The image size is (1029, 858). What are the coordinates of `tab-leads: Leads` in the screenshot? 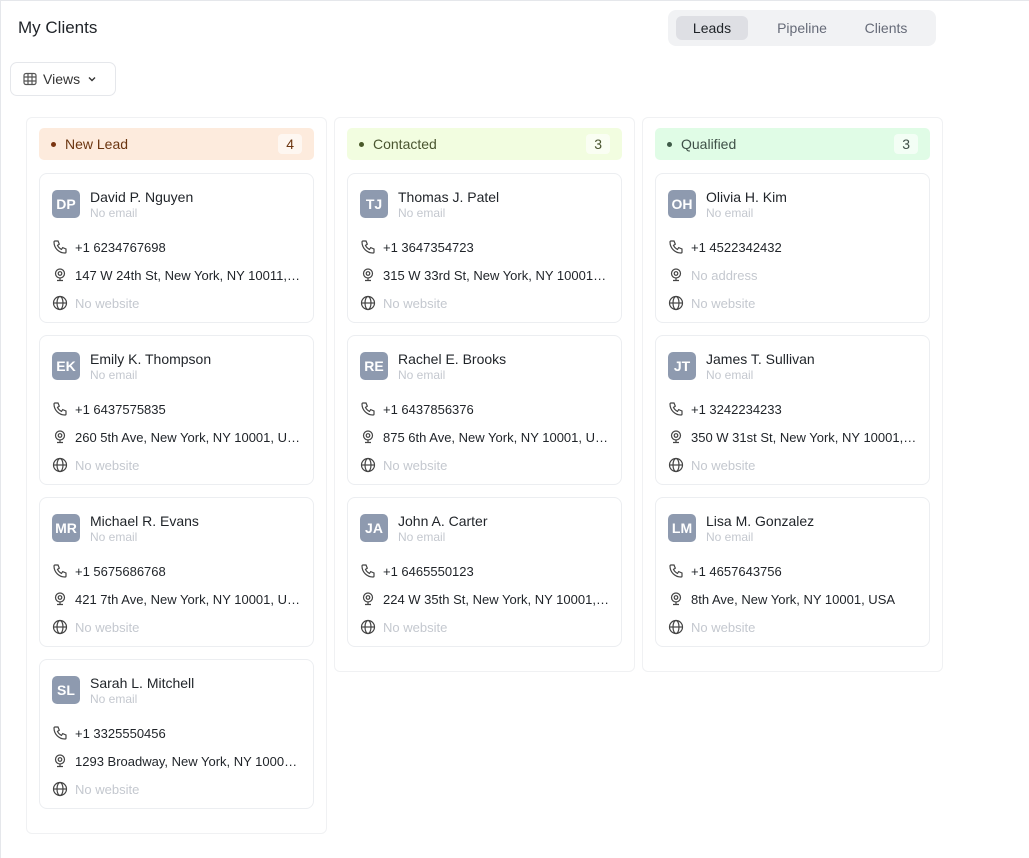 It's located at (712, 28).